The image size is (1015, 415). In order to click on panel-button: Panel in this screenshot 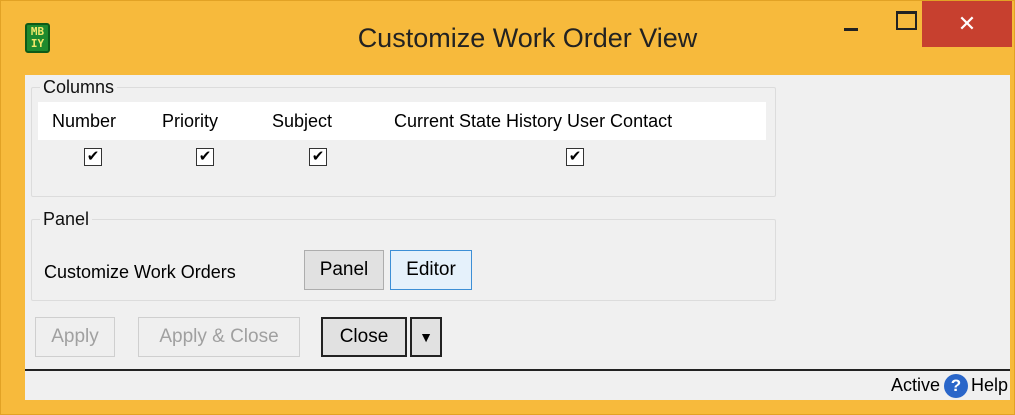, I will do `click(344, 270)`.